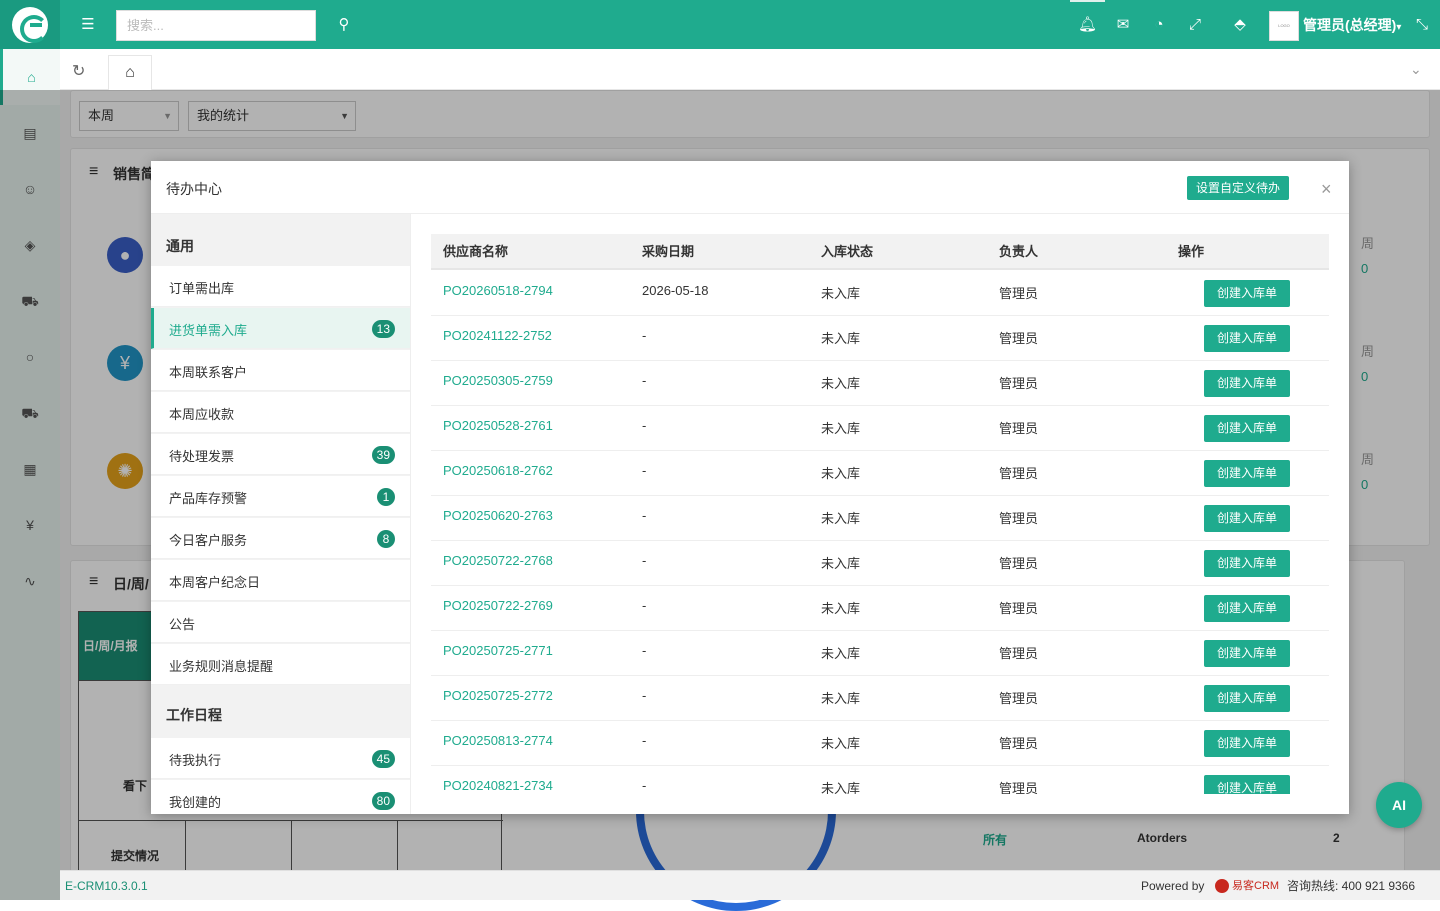 The height and width of the screenshot is (911, 1440). Describe the element at coordinates (194, 715) in the screenshot. I see `group-title-schedule: 工作日程` at that location.